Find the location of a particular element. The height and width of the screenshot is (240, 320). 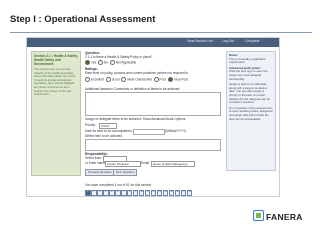

page-link: 2 is located at coordinates (93, 193).